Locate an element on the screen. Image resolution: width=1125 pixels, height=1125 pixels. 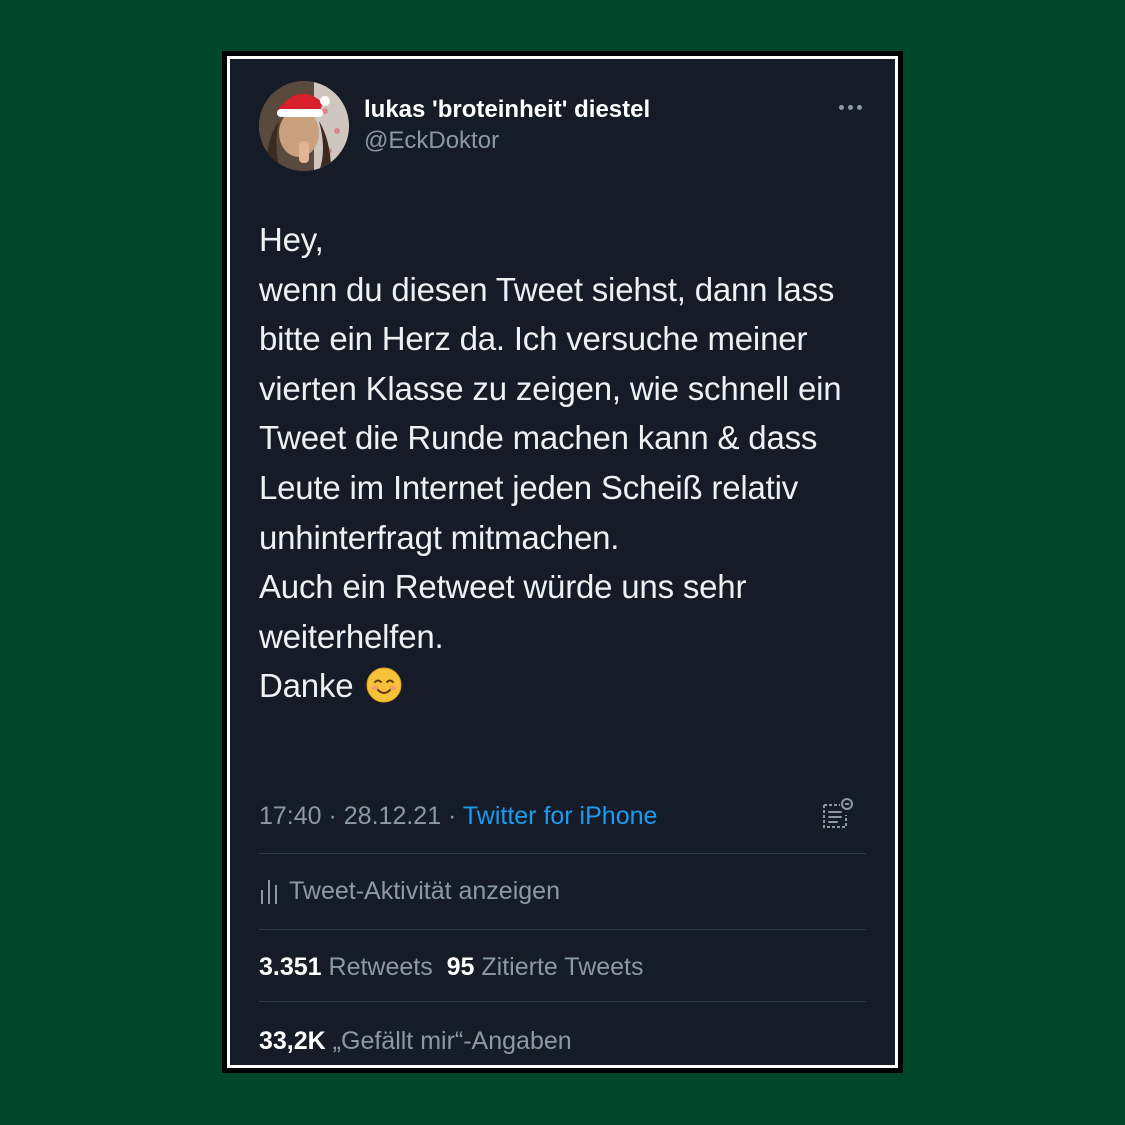
notes-icon is located at coordinates (837, 814).